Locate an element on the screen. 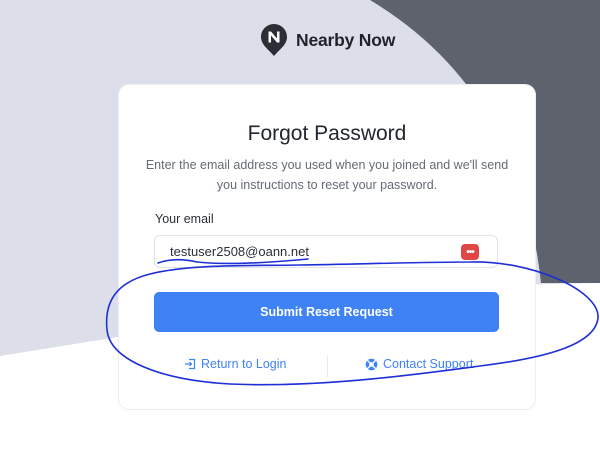 The image size is (600, 469). brand-header: Nearby Now is located at coordinates (327, 40).